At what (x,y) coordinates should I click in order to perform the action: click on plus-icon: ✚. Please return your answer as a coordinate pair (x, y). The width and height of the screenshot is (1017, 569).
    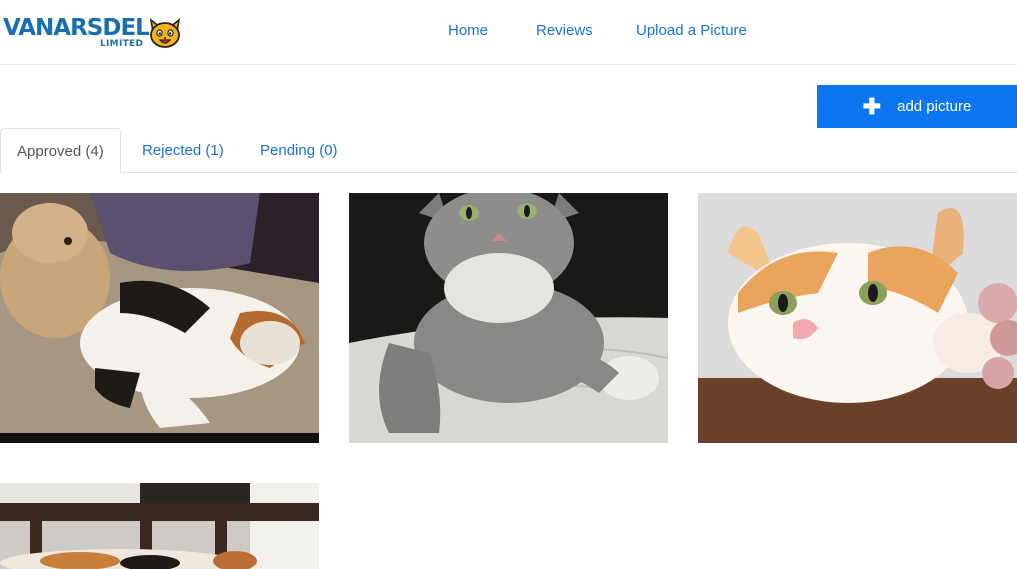
    Looking at the image, I should click on (872, 106).